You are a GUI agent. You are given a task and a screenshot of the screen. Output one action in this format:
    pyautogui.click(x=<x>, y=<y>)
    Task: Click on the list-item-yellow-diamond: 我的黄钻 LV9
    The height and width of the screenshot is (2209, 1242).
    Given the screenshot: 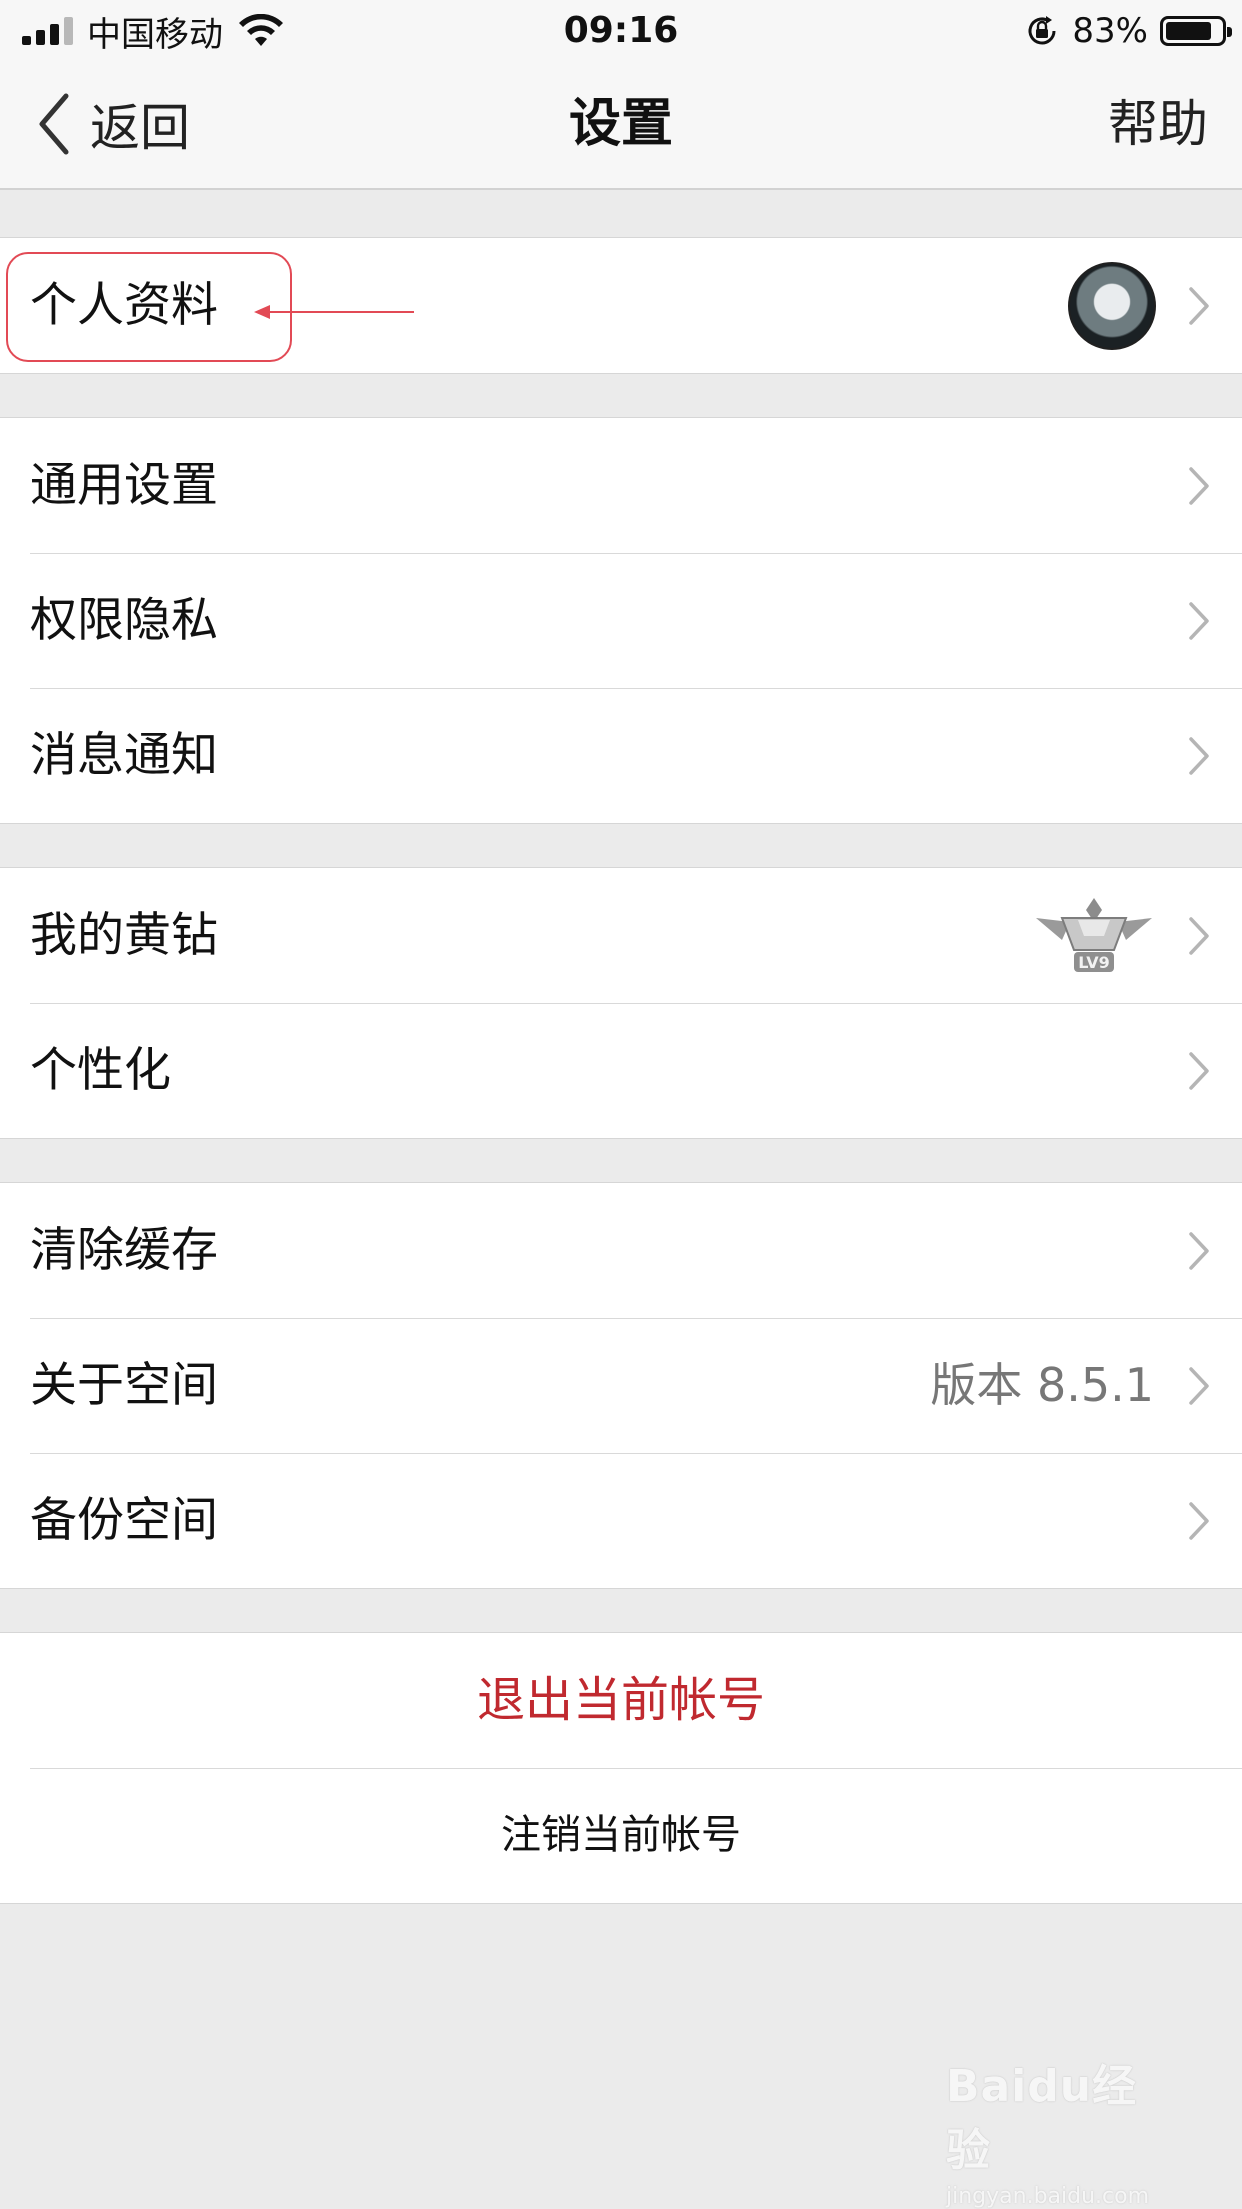 What is the action you would take?
    pyautogui.click(x=621, y=935)
    